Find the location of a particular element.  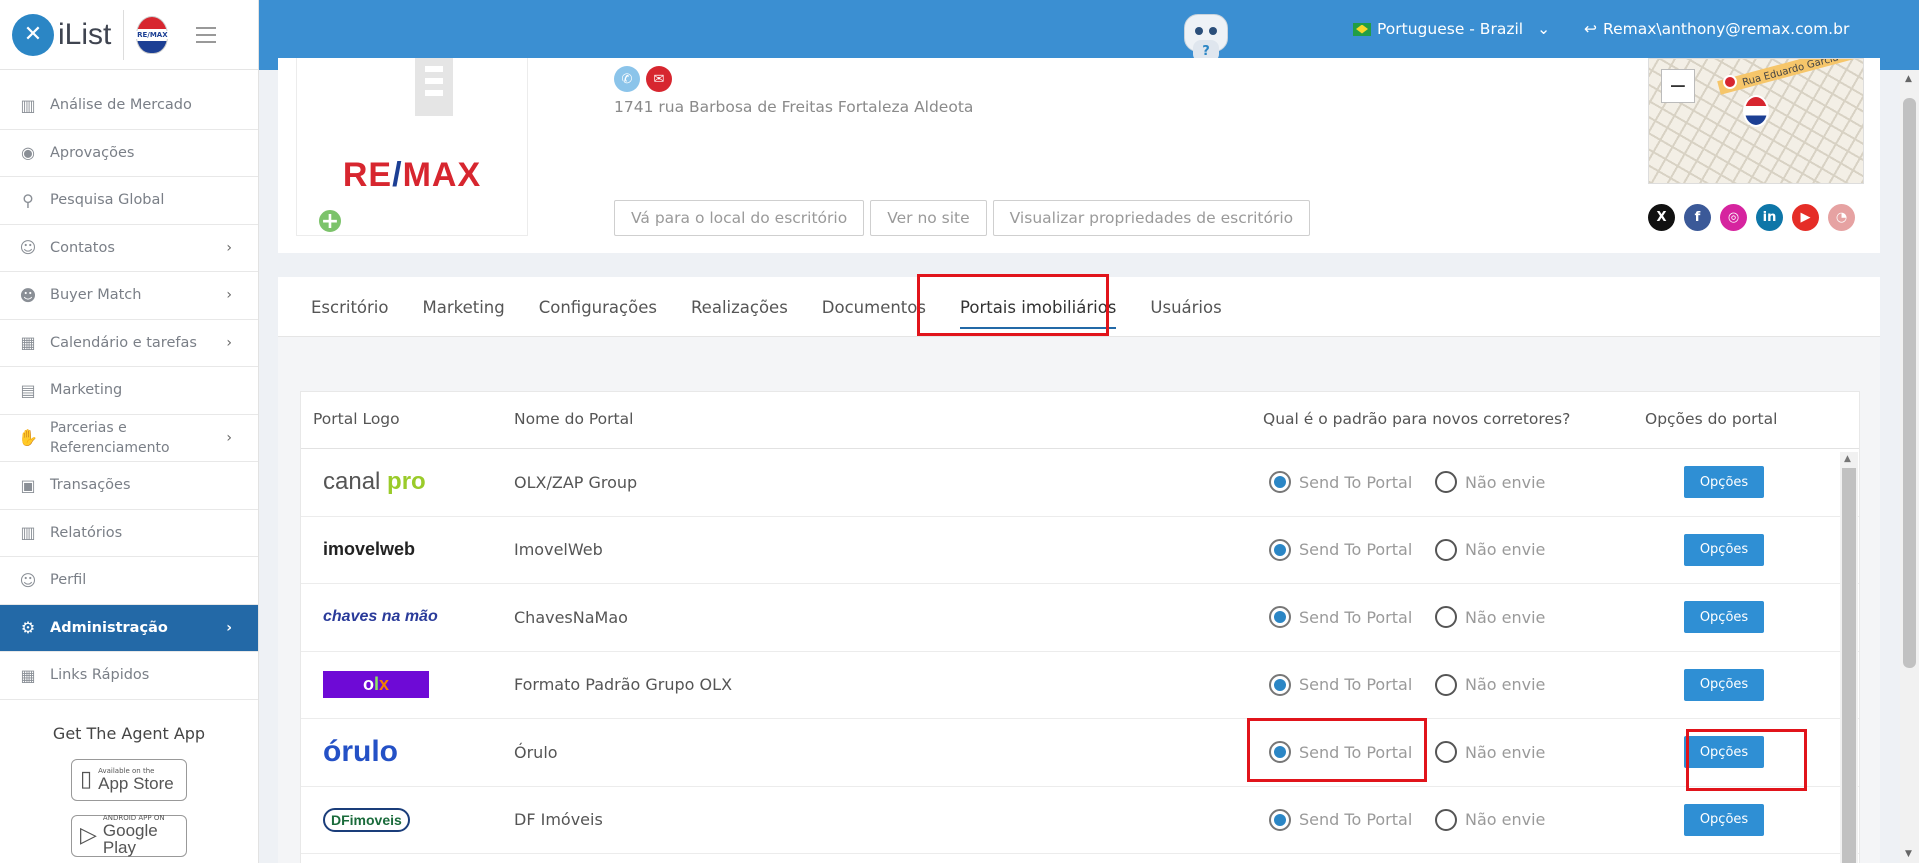

reply-arrow-icon: ↩ is located at coordinates (1590, 29).